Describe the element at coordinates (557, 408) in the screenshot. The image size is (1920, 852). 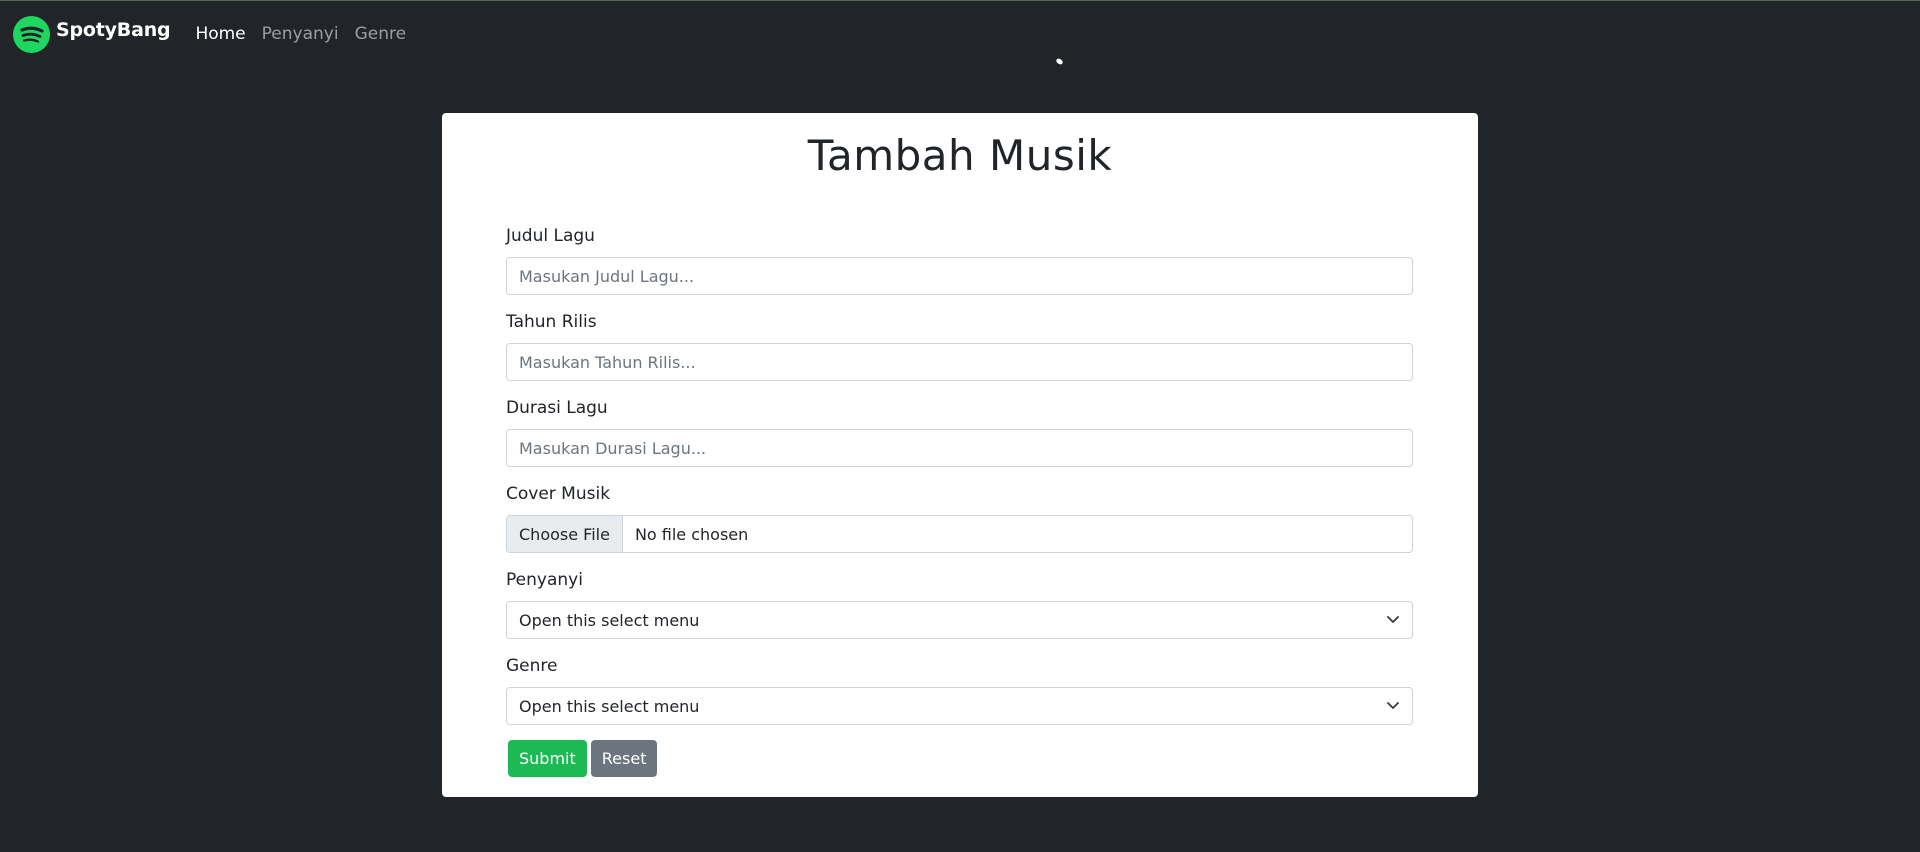
I see `durasi-lagu-label: Durasi Lagu` at that location.